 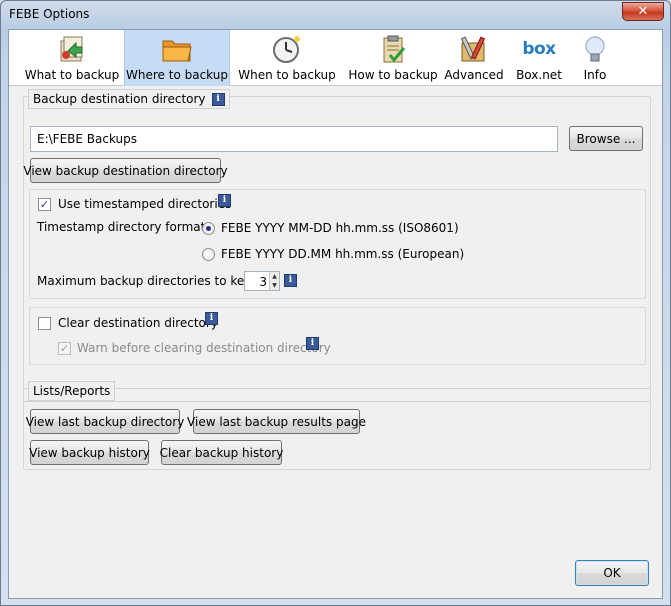 I want to click on folder-icon, so click(x=177, y=49).